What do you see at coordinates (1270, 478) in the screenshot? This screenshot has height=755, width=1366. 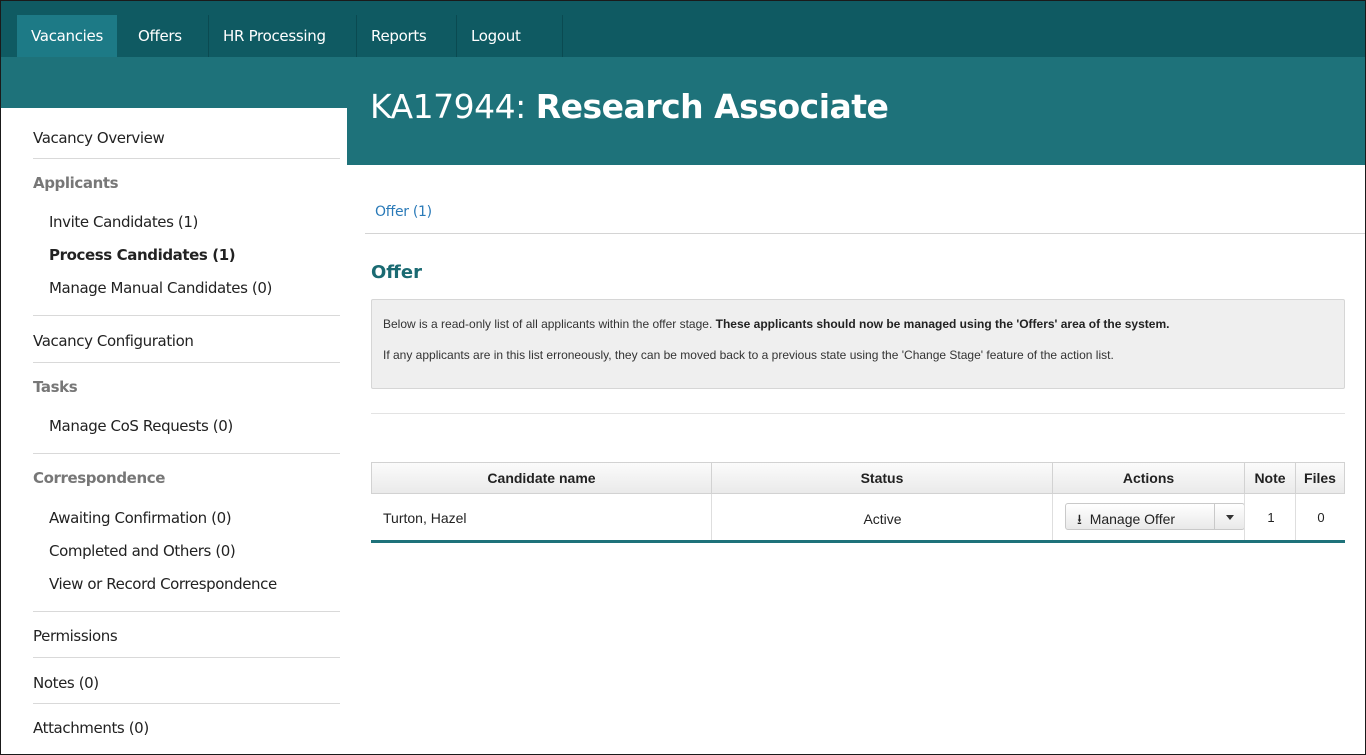 I see `header-note: Note` at bounding box center [1270, 478].